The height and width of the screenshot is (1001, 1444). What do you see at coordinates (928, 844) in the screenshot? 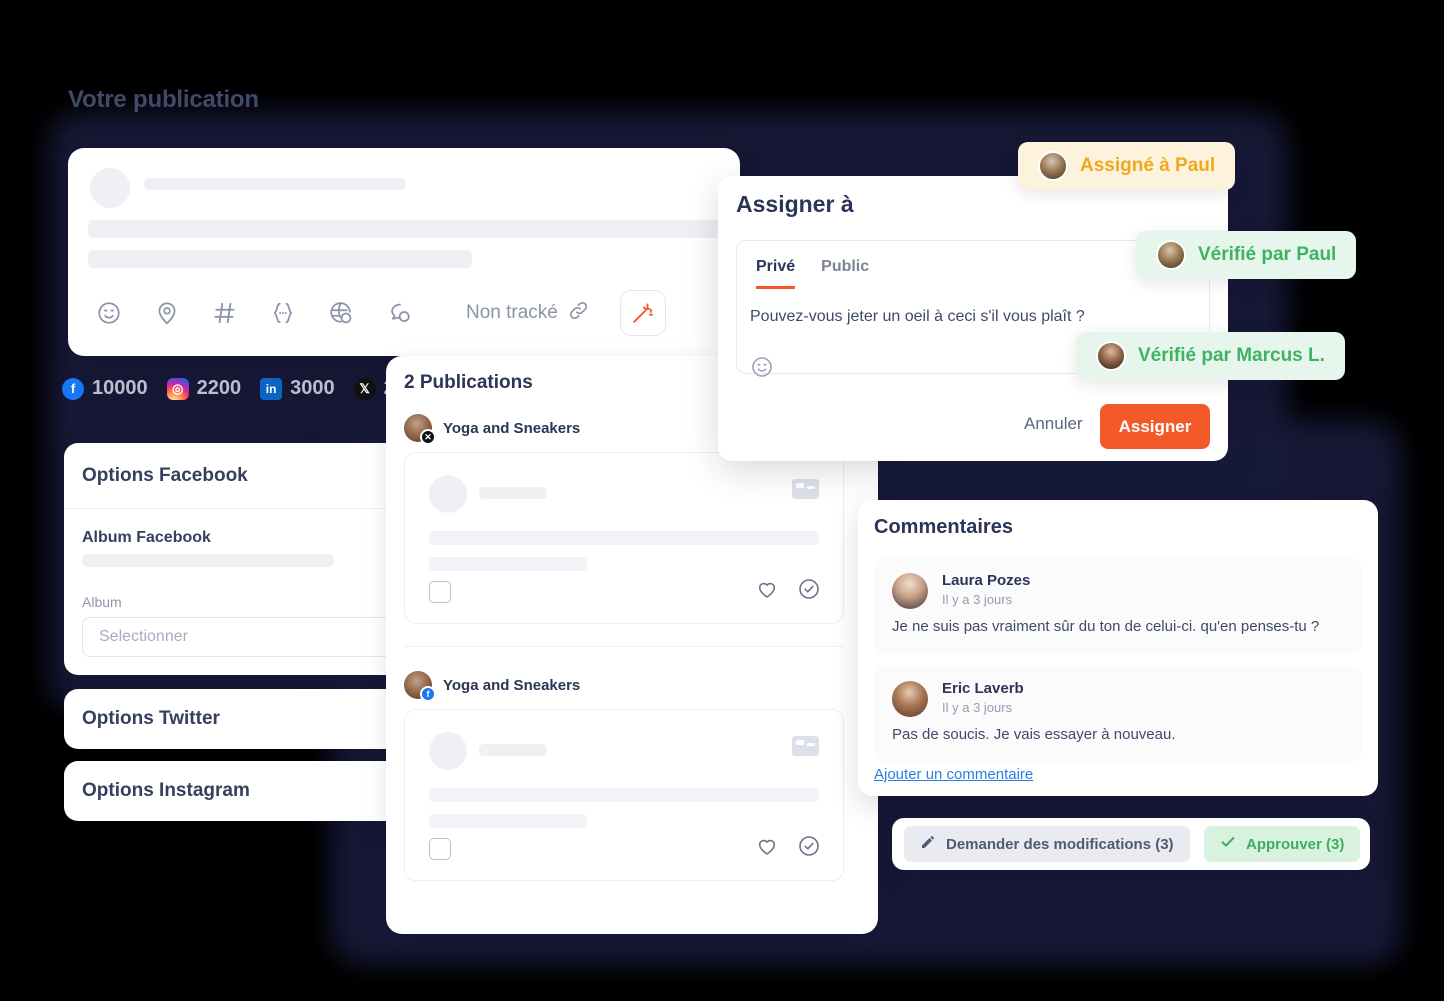
I see `pencil-icon` at bounding box center [928, 844].